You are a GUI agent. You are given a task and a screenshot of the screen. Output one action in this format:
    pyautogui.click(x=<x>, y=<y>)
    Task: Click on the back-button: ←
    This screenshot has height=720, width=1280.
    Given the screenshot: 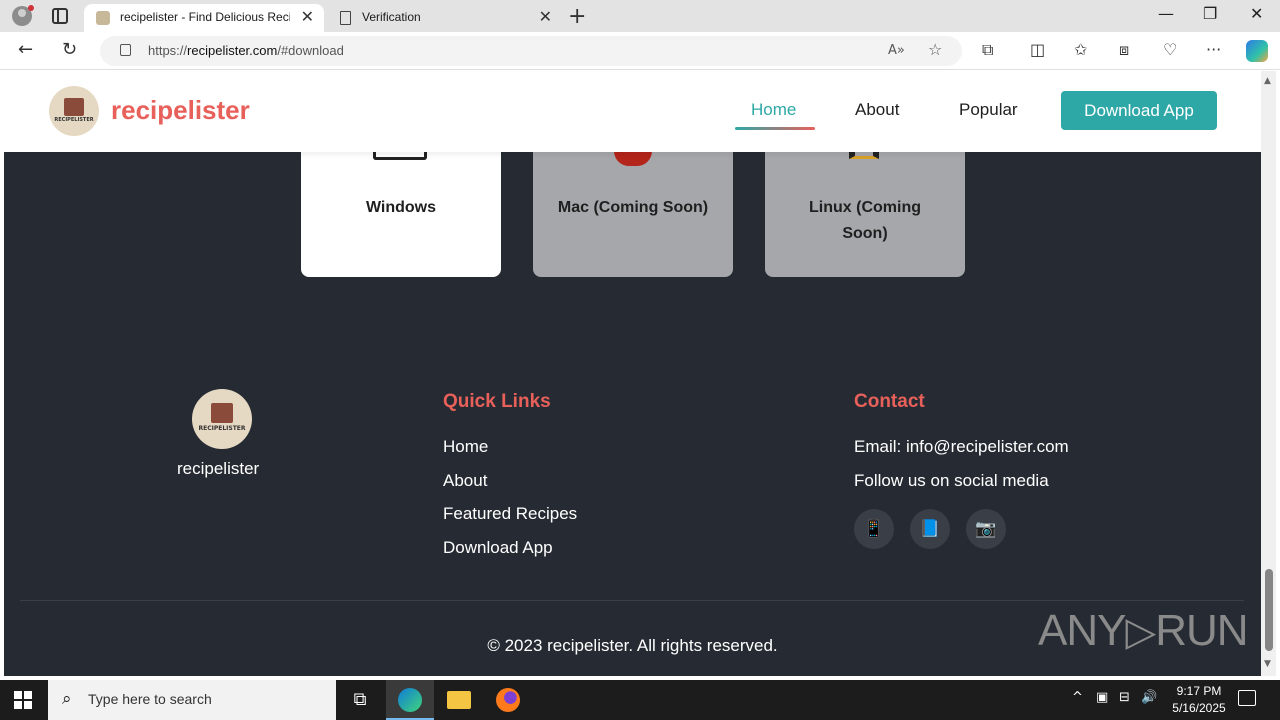 What is the action you would take?
    pyautogui.click(x=25, y=49)
    